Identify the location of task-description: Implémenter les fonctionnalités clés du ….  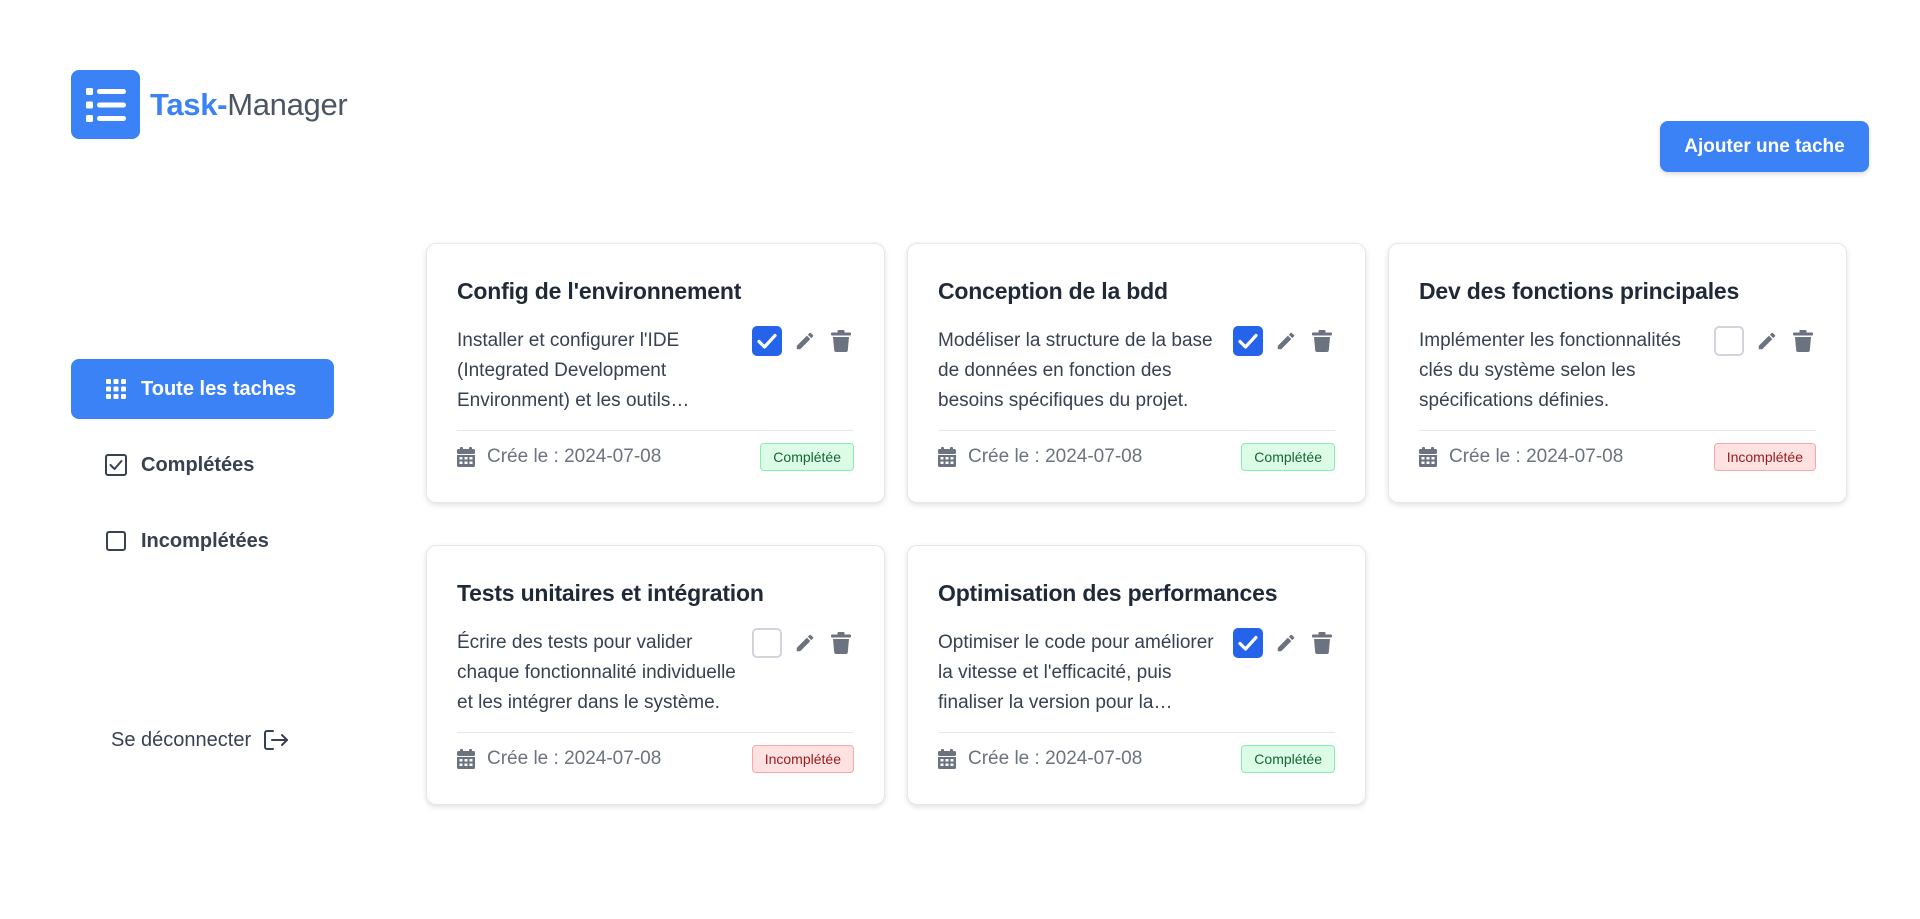
(1550, 370).